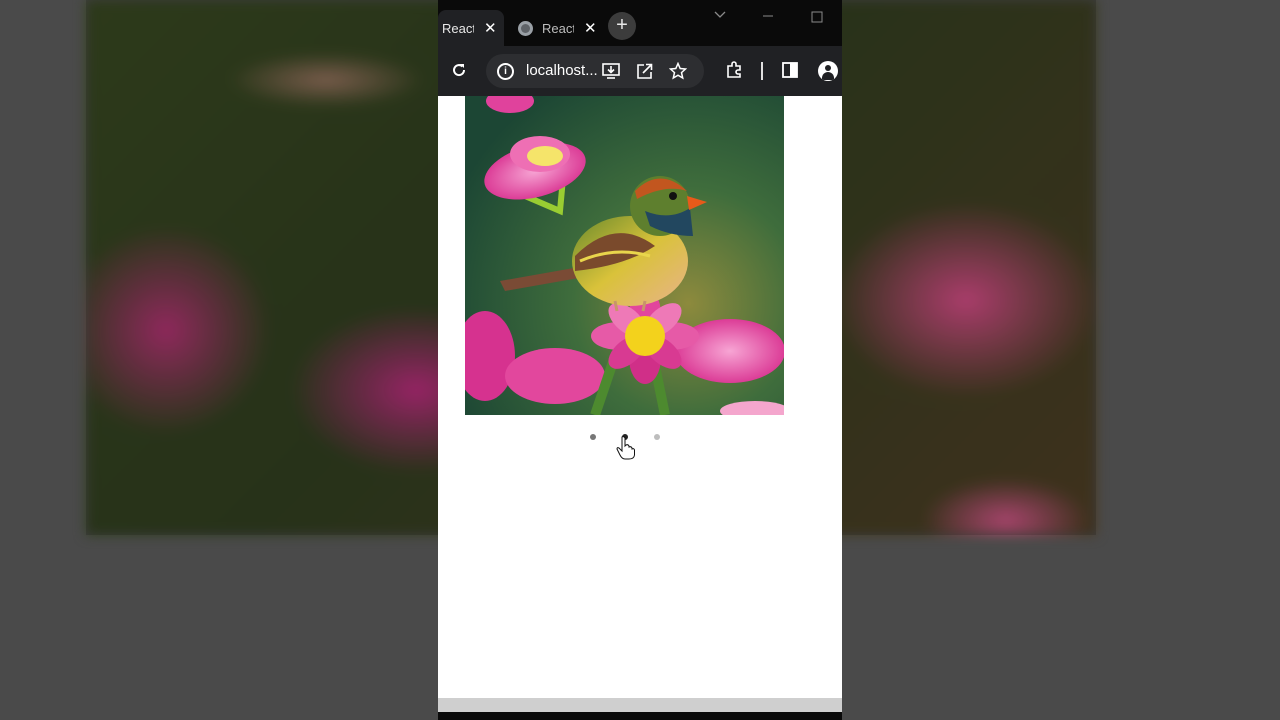 The width and height of the screenshot is (1280, 720). I want to click on carousel-dots, so click(640, 439).